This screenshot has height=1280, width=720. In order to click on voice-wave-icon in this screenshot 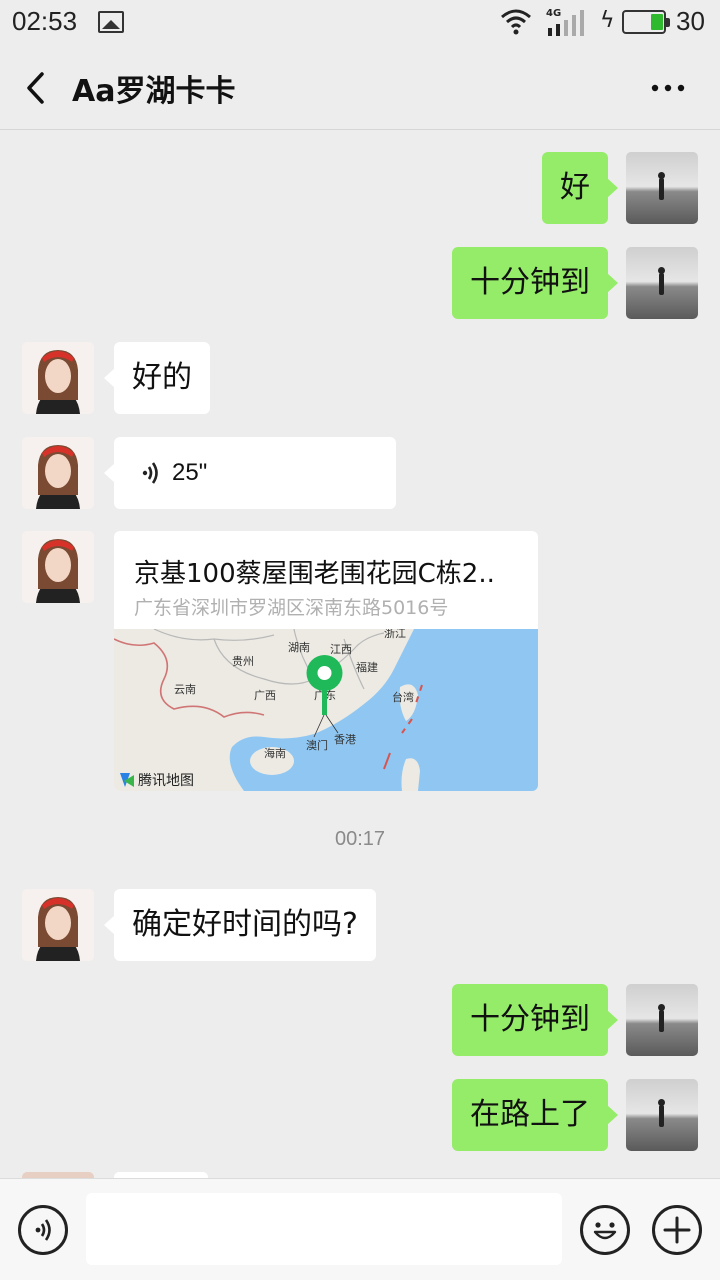, I will do `click(150, 473)`.